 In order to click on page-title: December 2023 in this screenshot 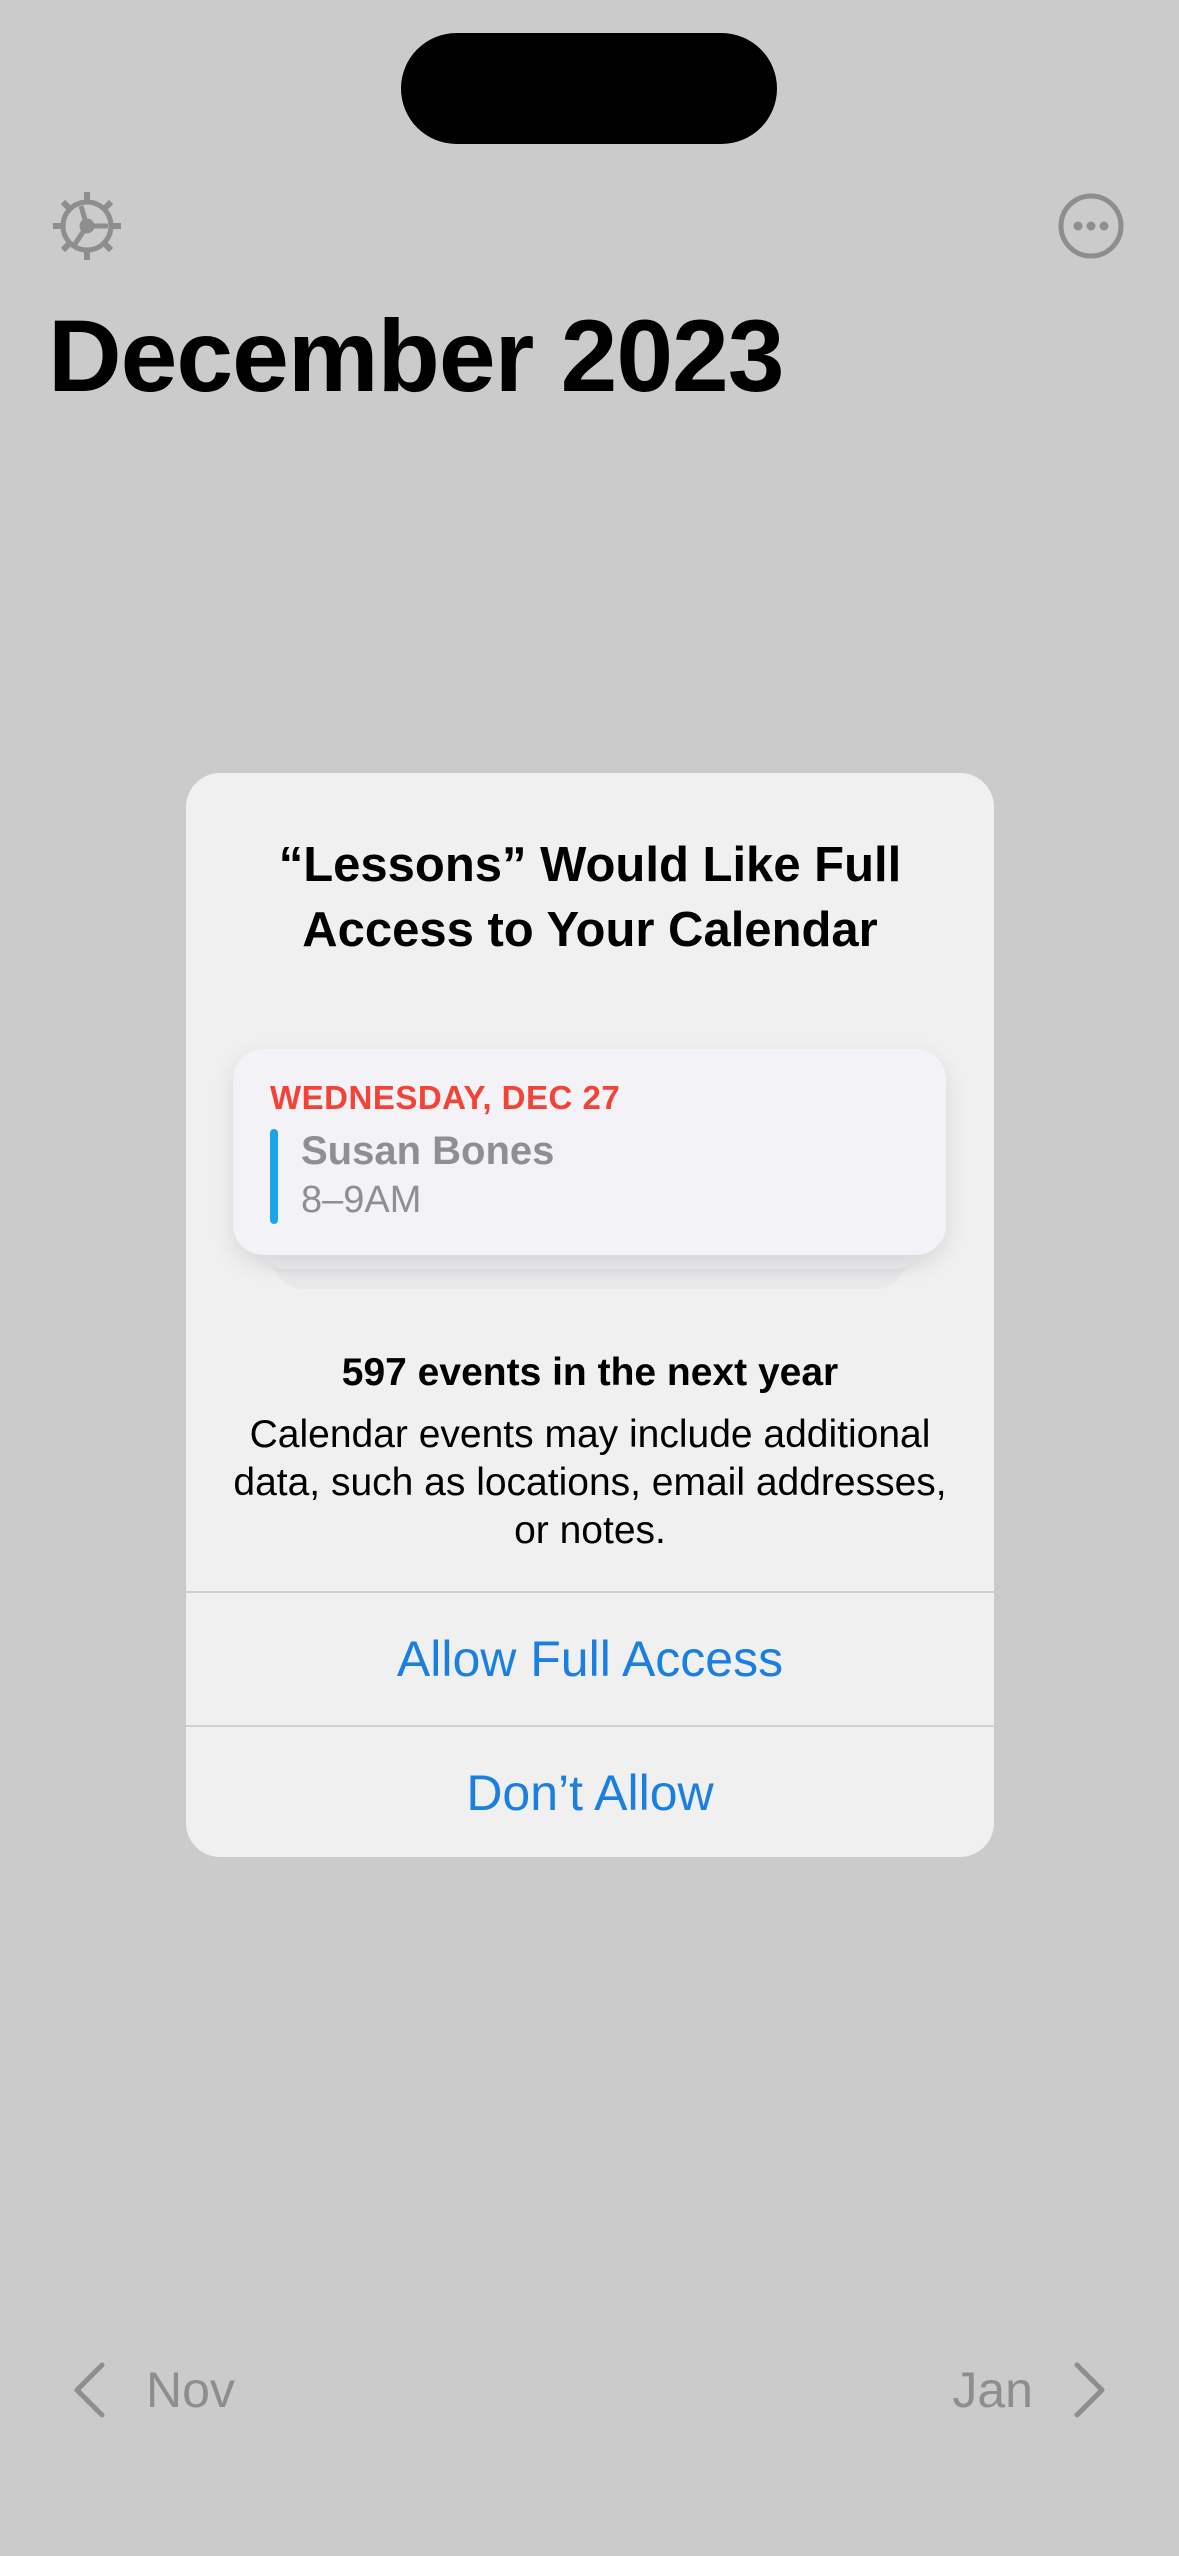, I will do `click(416, 356)`.